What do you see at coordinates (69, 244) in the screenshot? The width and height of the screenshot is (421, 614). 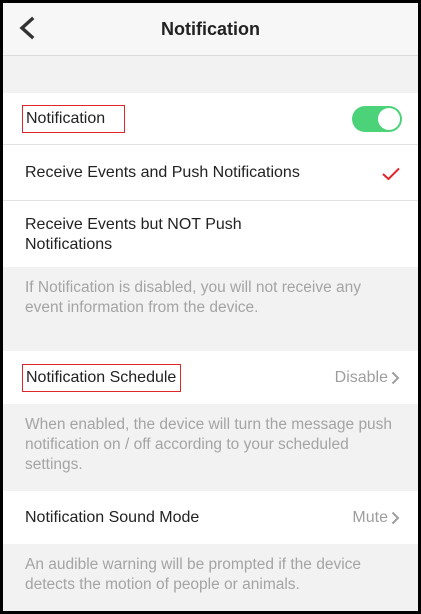 I see `option-no-push-line2: Notifications` at bounding box center [69, 244].